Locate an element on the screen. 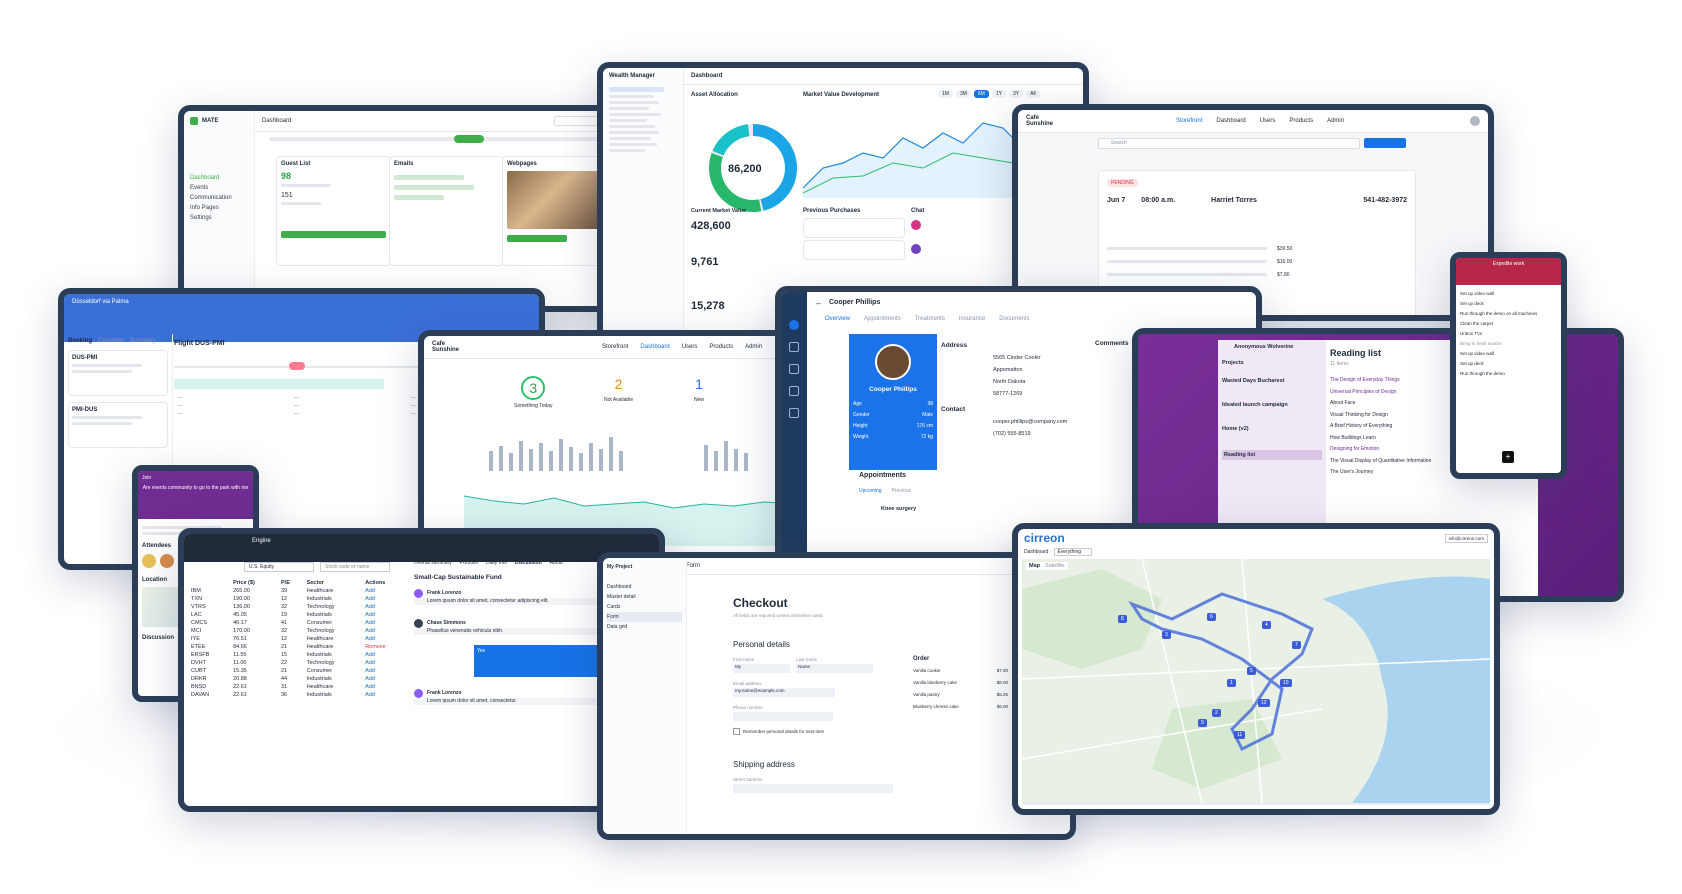 The image size is (1682, 894). book-item: How Buildings Learn is located at coordinates (1380, 439).